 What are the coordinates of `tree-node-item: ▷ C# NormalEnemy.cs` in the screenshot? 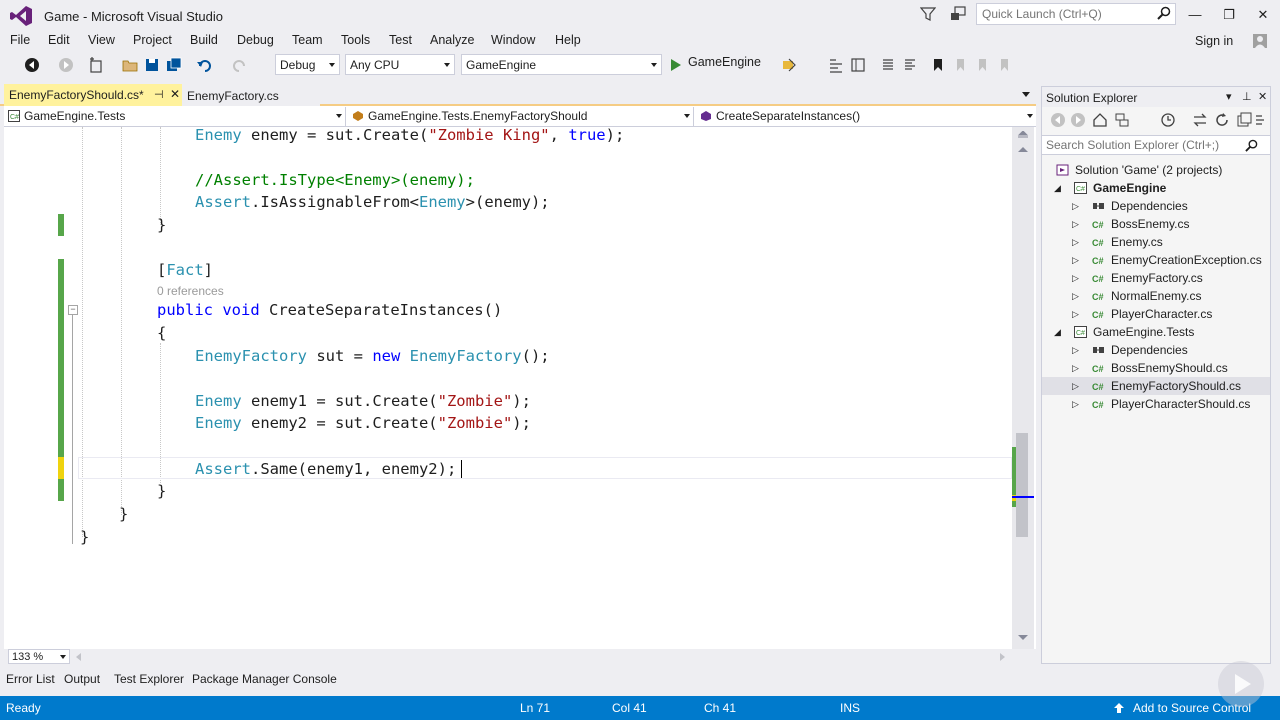 It's located at (1156, 296).